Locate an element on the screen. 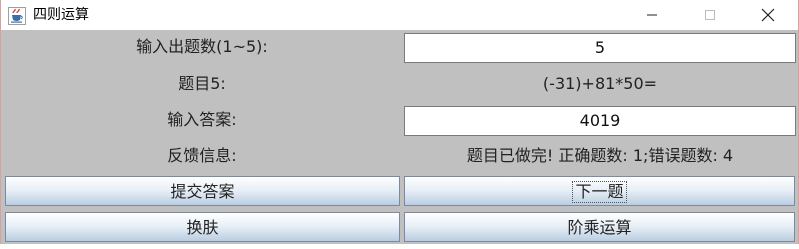 The width and height of the screenshot is (799, 249). maximize-button is located at coordinates (710, 15).